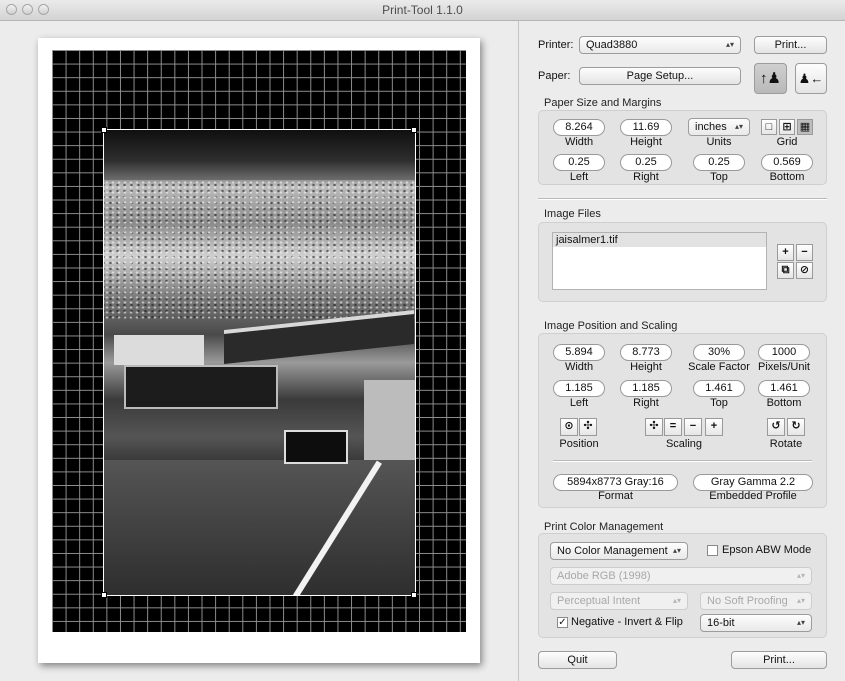 This screenshot has width=845, height=681. I want to click on grid-quarters-icon: ⊞, so click(787, 127).